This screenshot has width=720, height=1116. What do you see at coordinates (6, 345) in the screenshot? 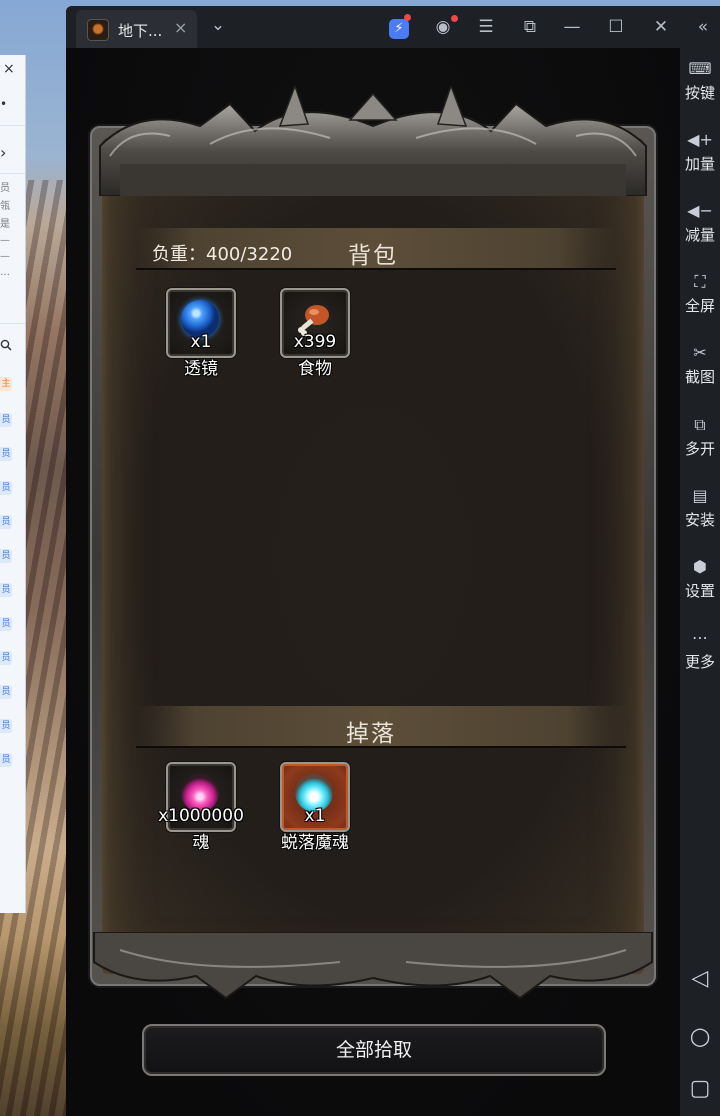
I see `search-icon` at bounding box center [6, 345].